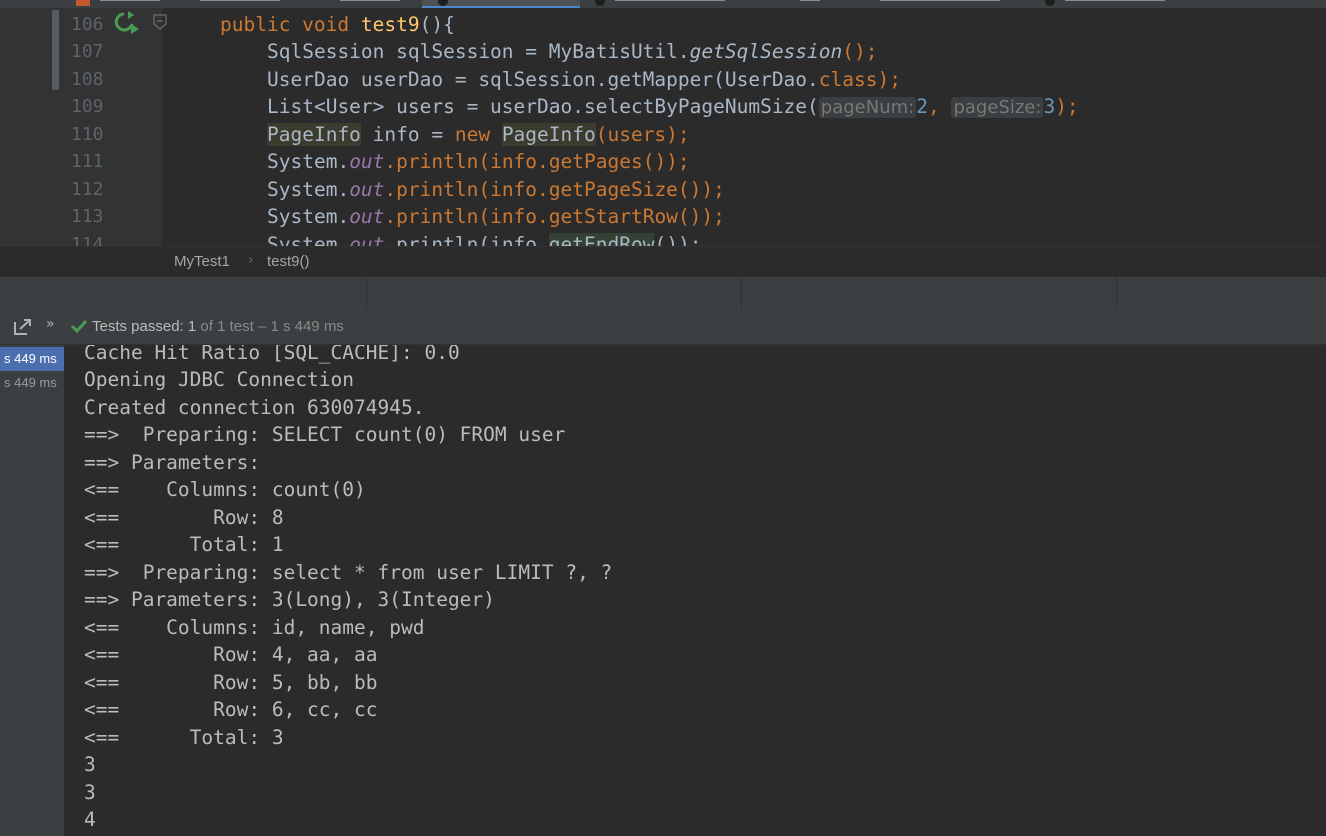 The height and width of the screenshot is (836, 1326). I want to click on line-number: 108, so click(87, 79).